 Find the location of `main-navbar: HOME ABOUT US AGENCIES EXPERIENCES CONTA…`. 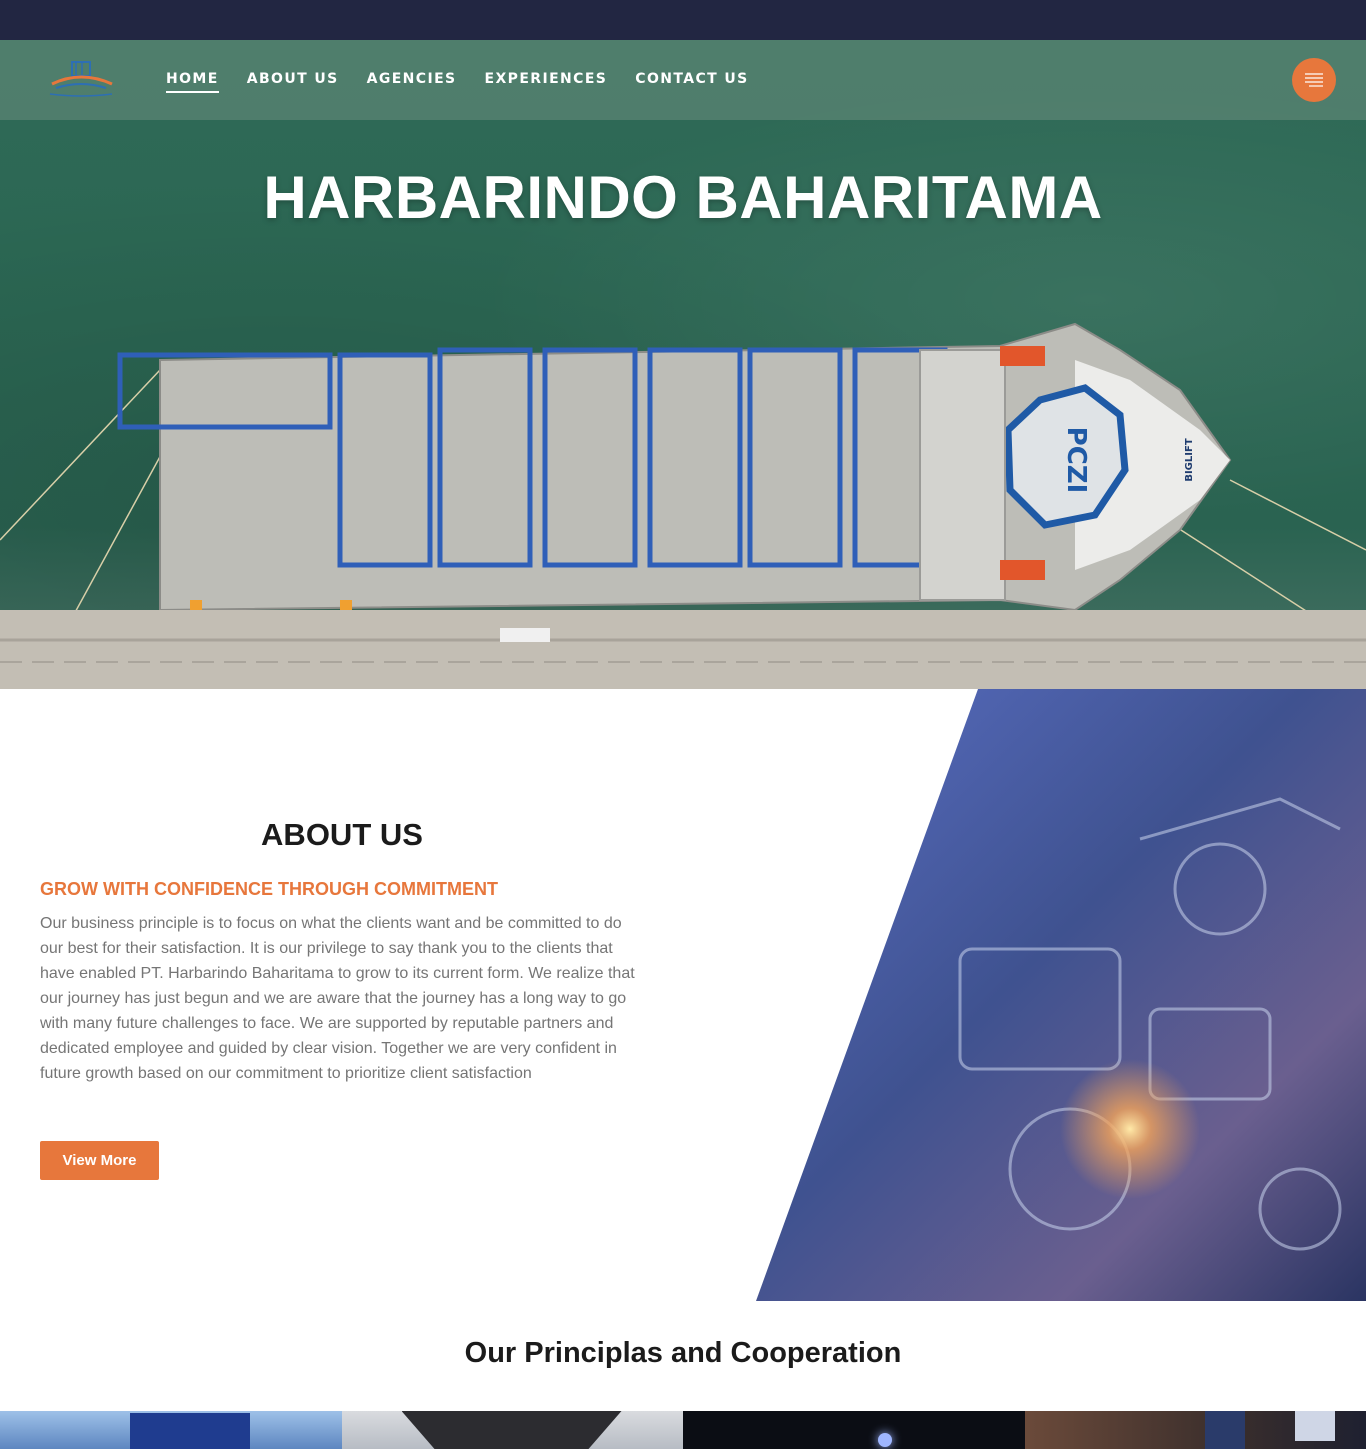

main-navbar: HOME ABOUT US AGENCIES EXPERIENCES CONTA… is located at coordinates (683, 80).